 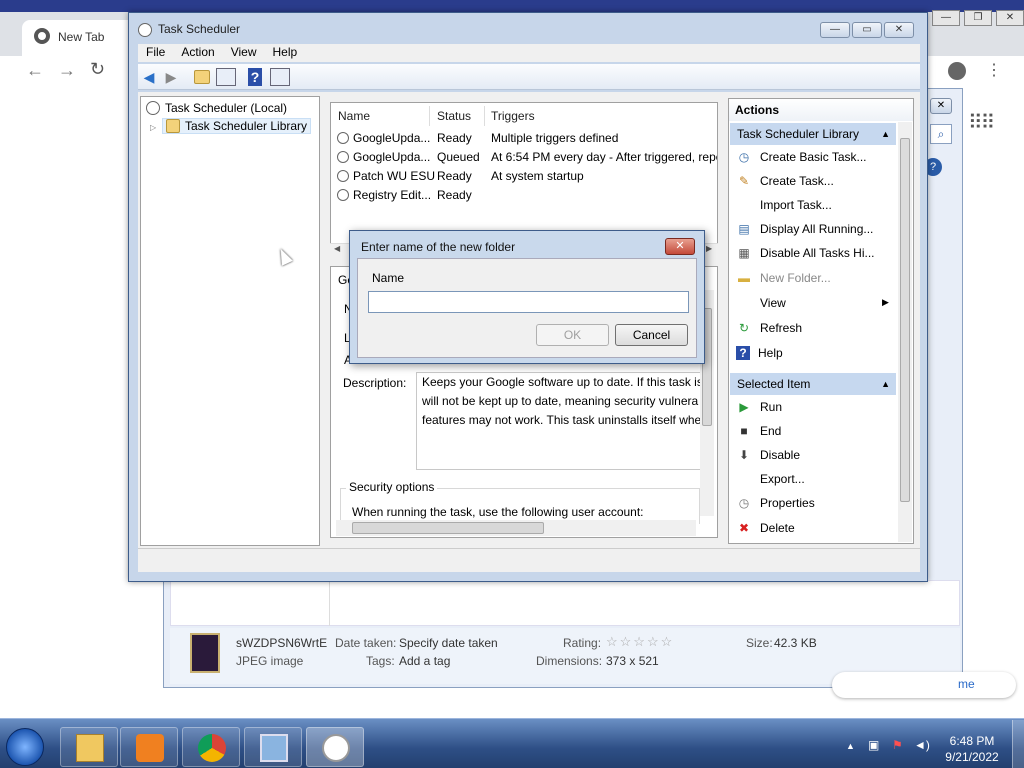 I want to click on start-button, so click(x=25, y=747).